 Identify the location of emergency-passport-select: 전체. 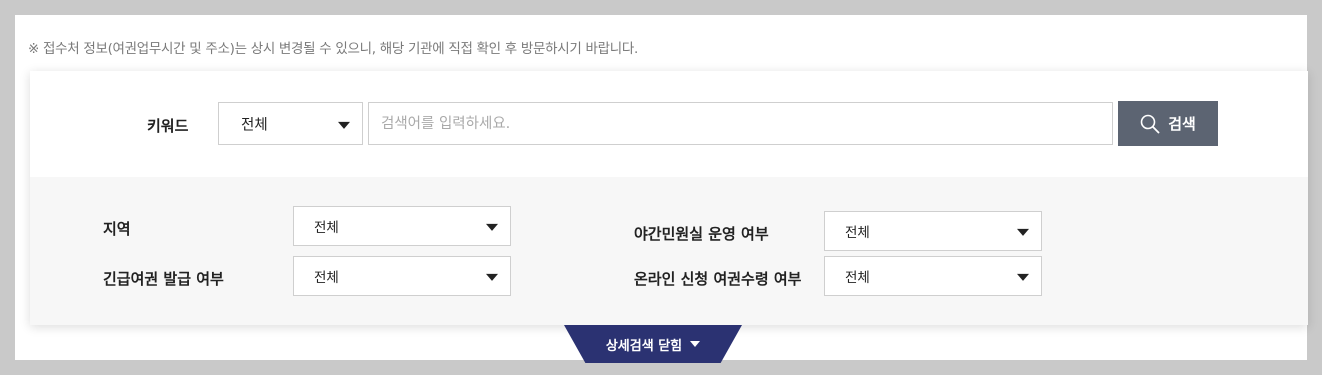
(402, 276).